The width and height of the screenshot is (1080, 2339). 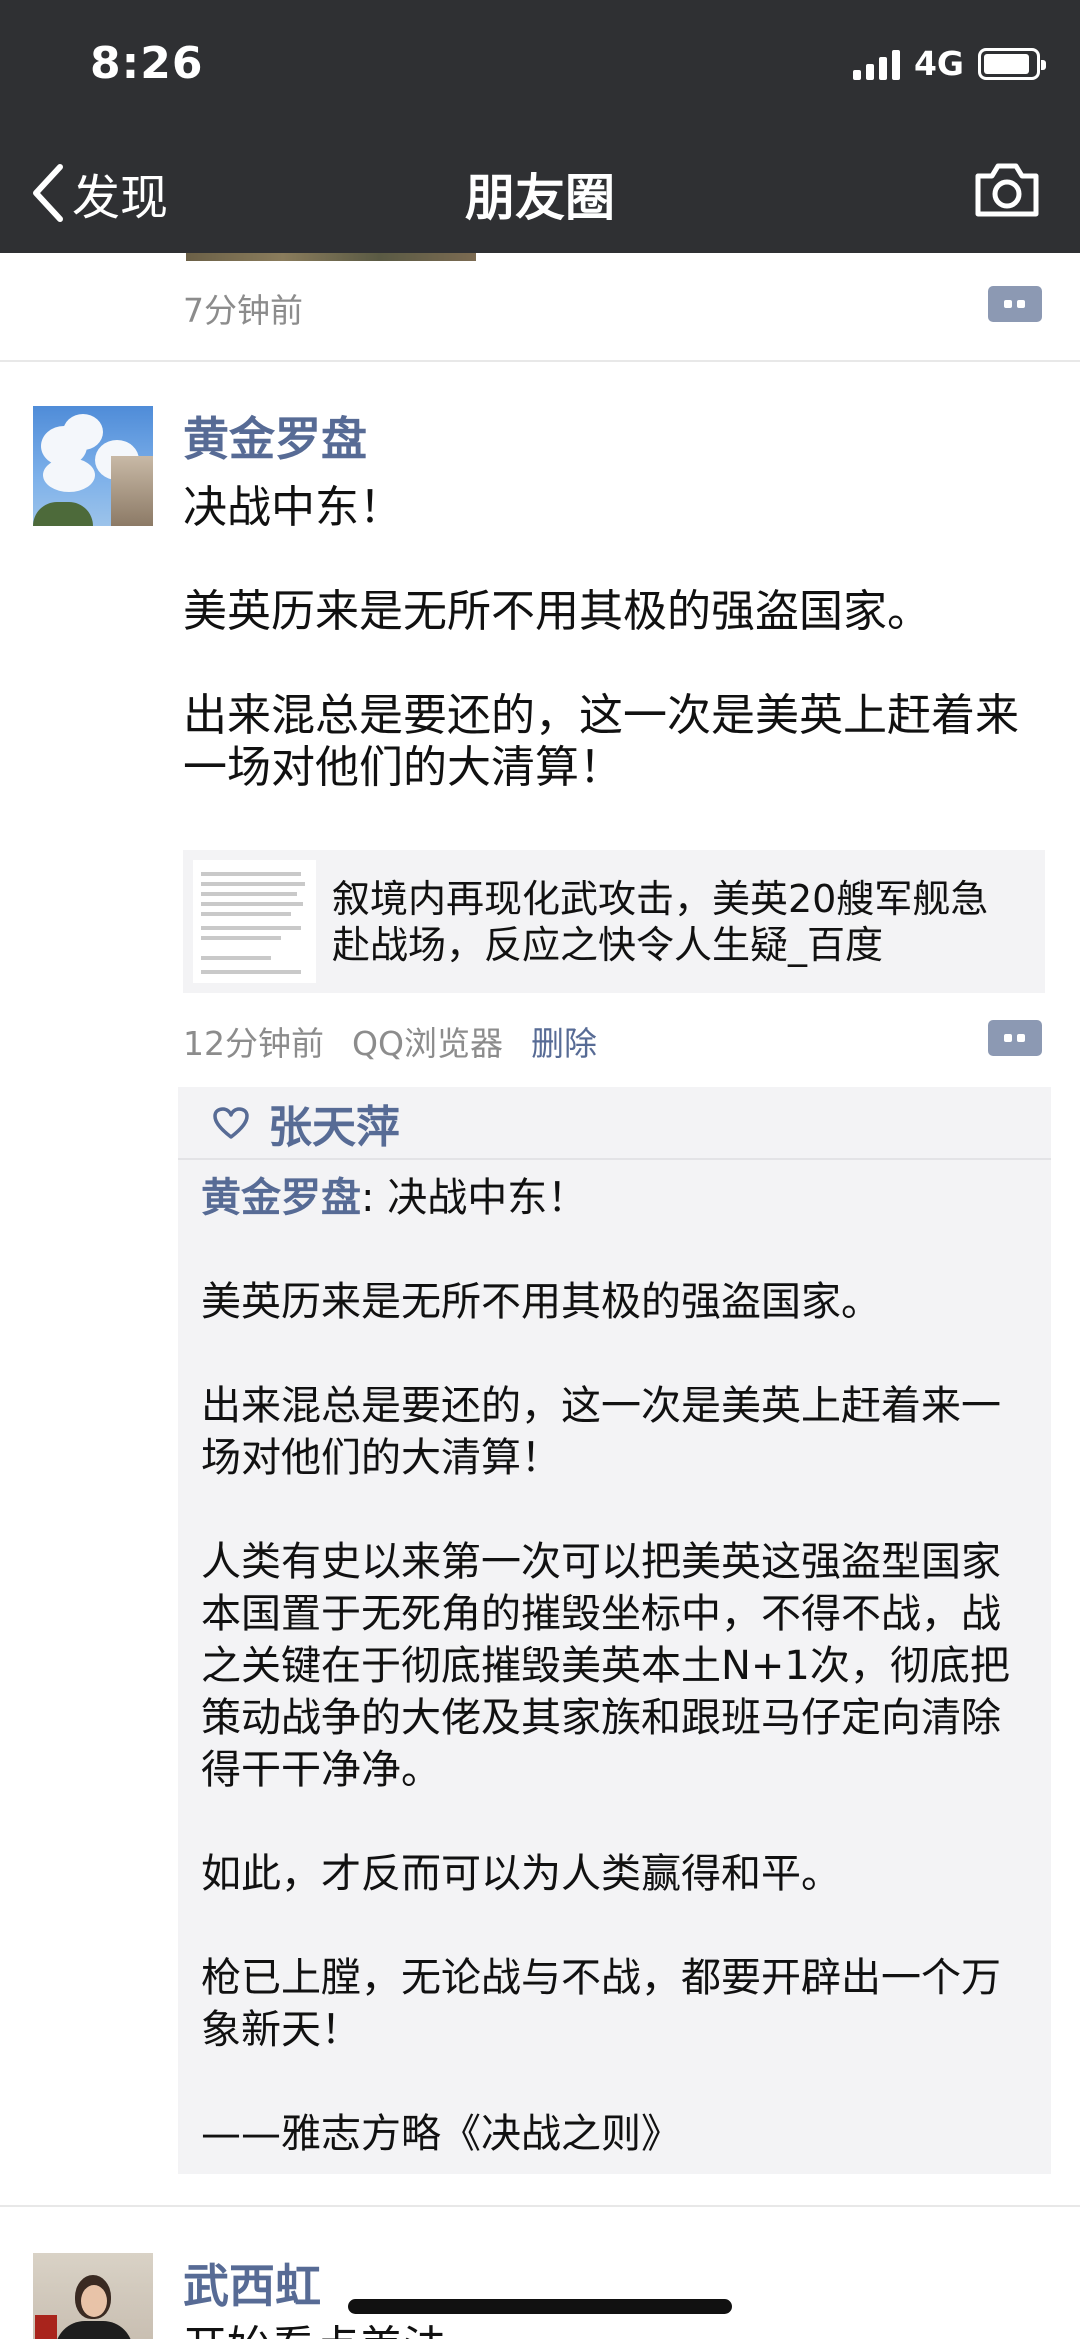 I want to click on chevron-left-icon, so click(x=48, y=193).